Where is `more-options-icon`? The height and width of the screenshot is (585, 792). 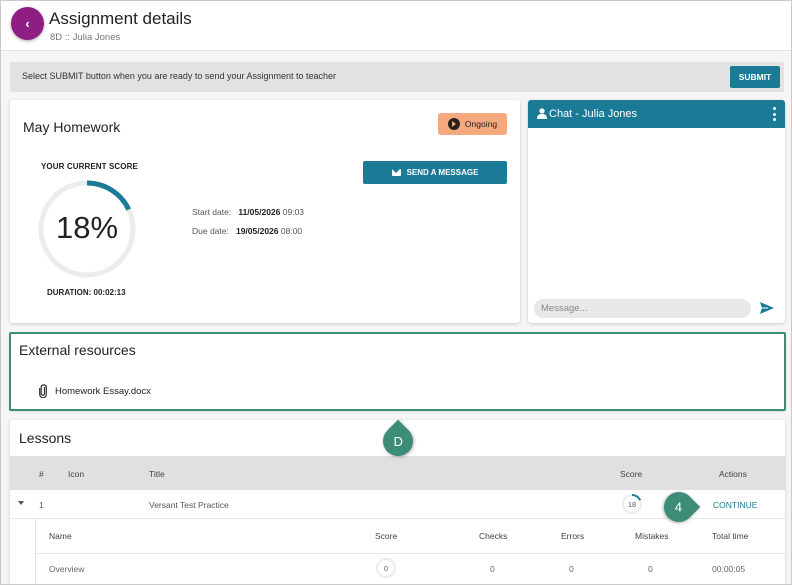
more-options-icon is located at coordinates (775, 114).